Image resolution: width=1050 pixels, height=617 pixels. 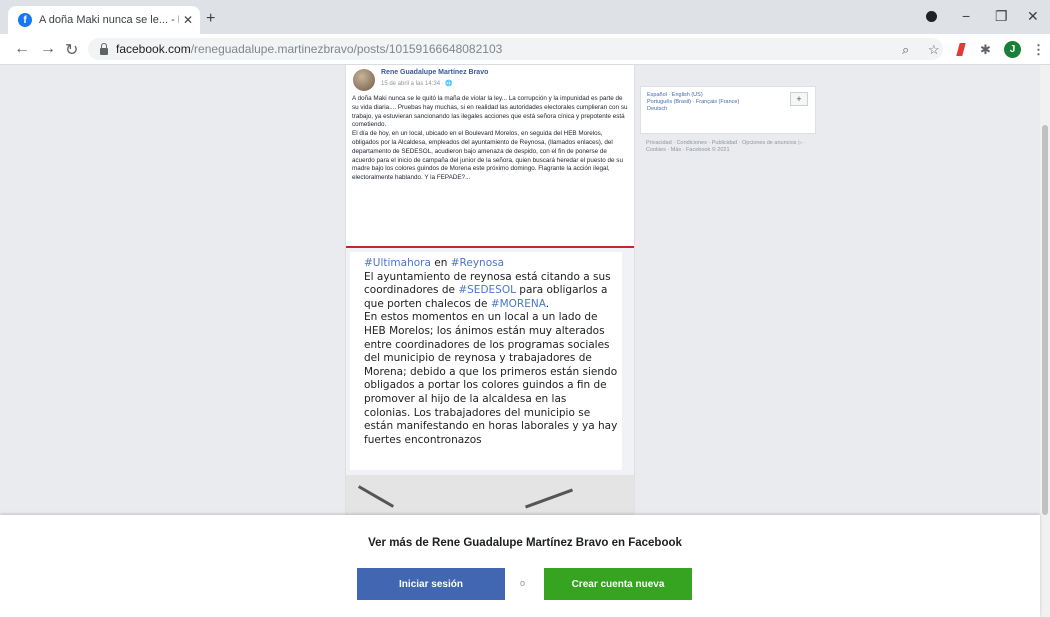 I want to click on hashtag-link: #Reynosa, so click(x=477, y=263).